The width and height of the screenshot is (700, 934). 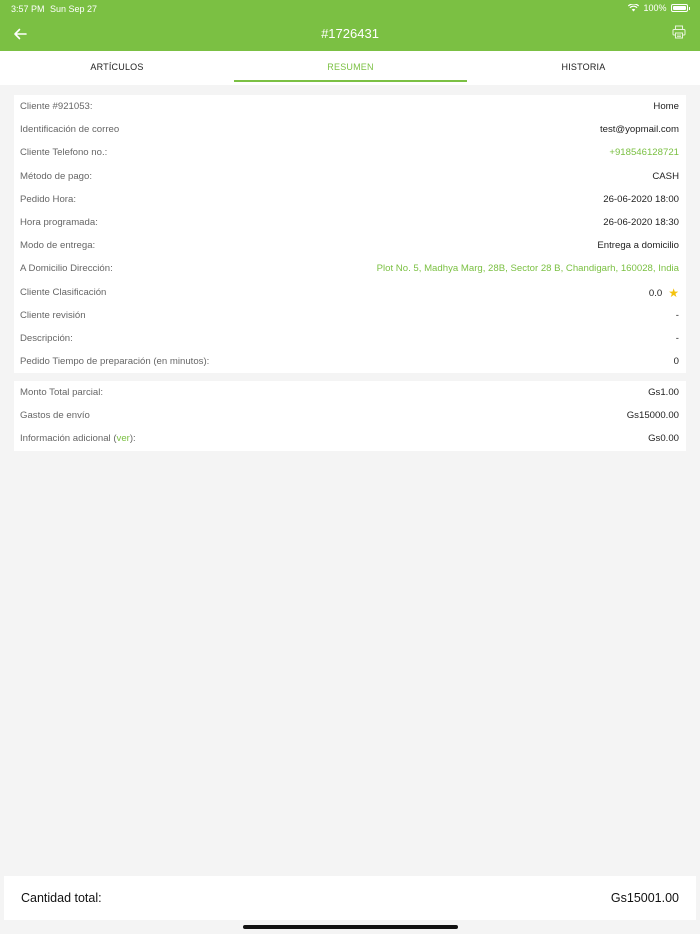 What do you see at coordinates (639, 130) in the screenshot?
I see `row-value: test@yopmail.com` at bounding box center [639, 130].